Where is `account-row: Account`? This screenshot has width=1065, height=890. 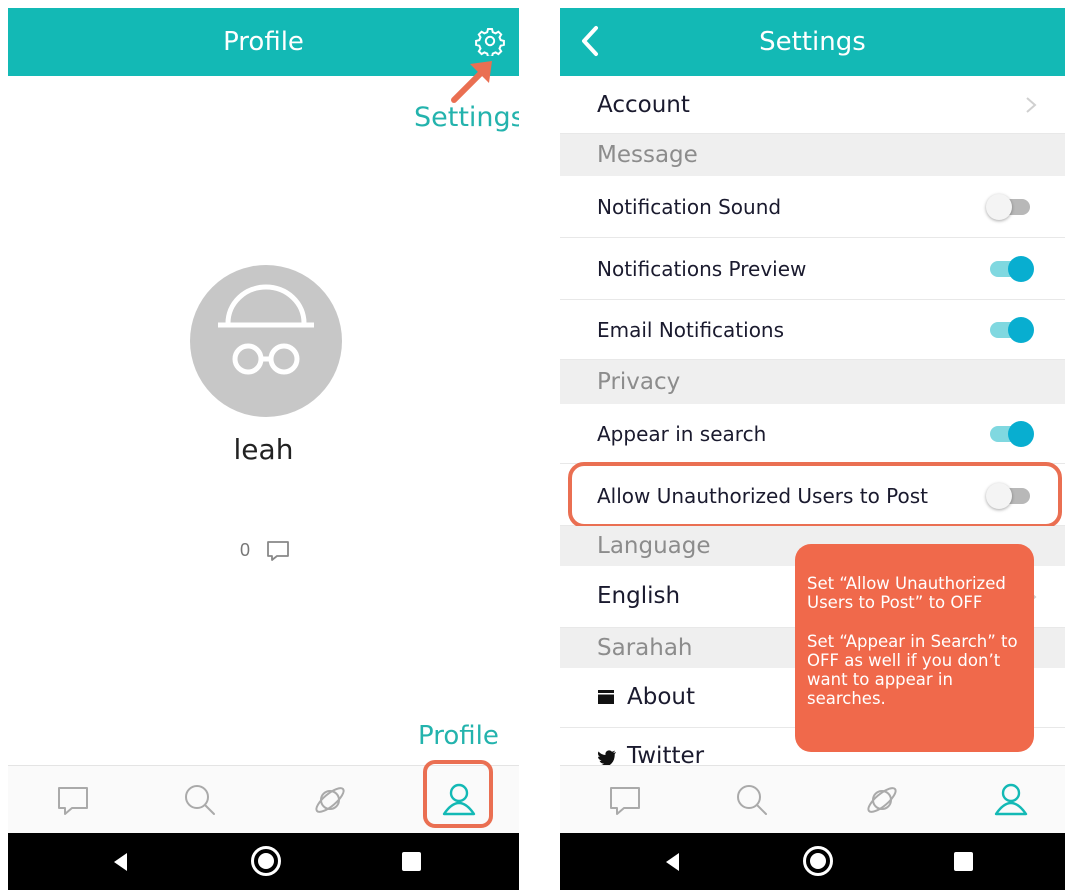 account-row: Account is located at coordinates (812, 105).